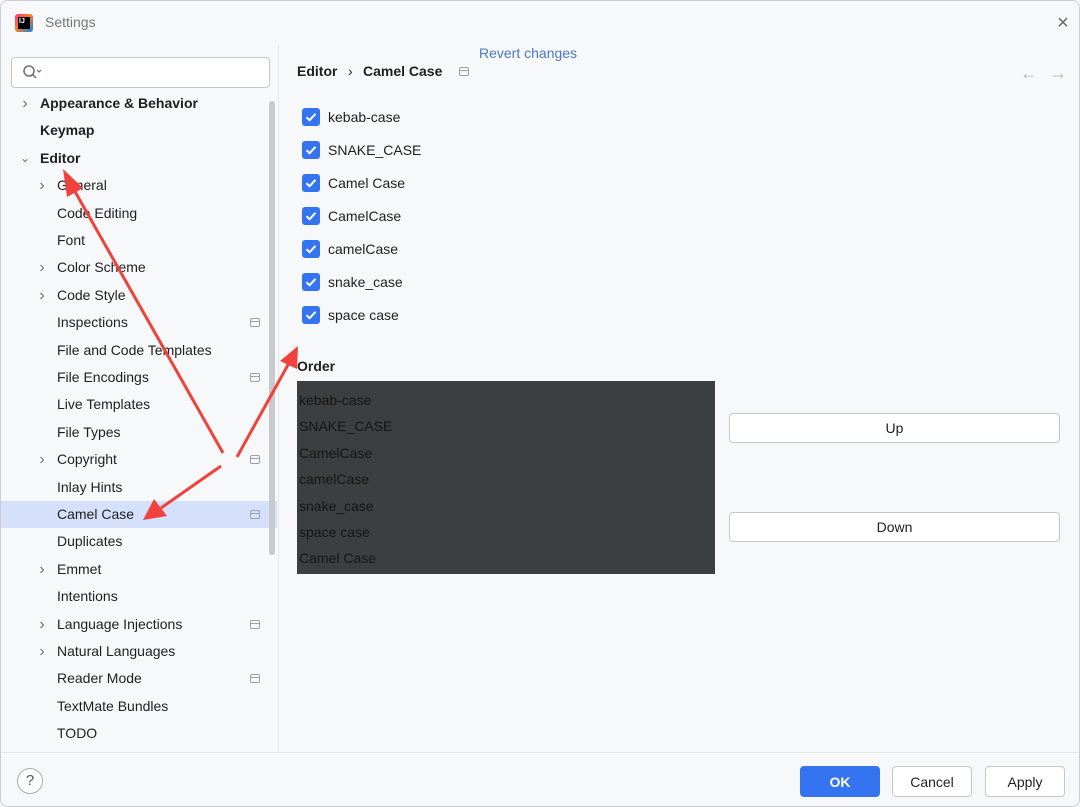 This screenshot has height=807, width=1080. What do you see at coordinates (25, 158) in the screenshot?
I see `chevron-down-icon: ⌄` at bounding box center [25, 158].